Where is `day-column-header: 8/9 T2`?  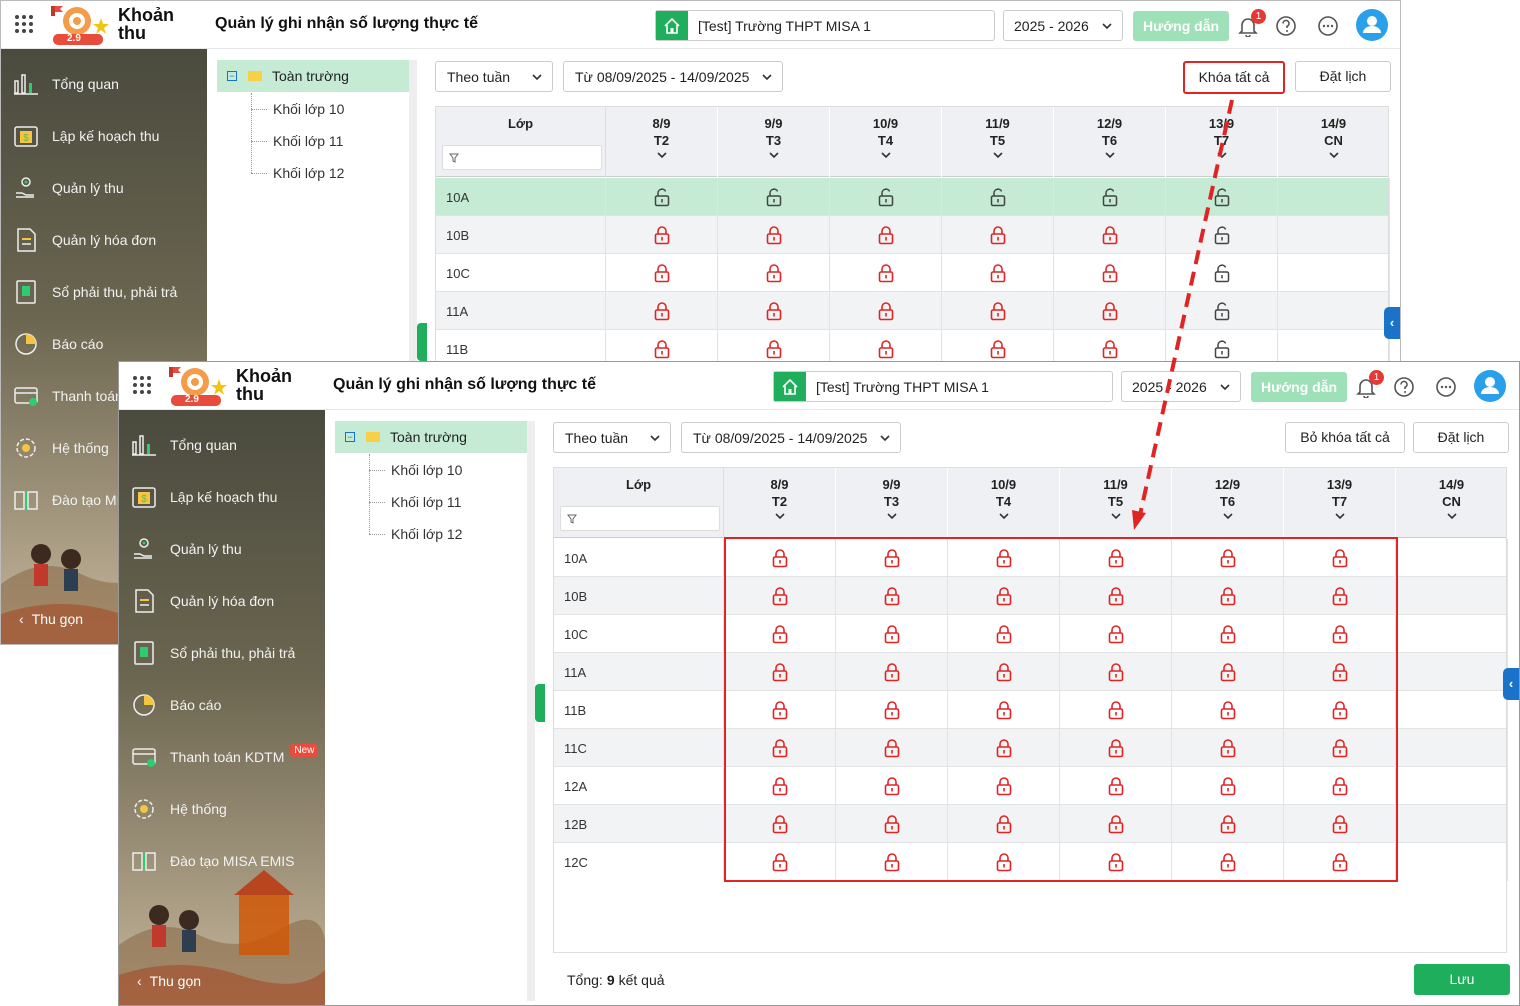 day-column-header: 8/9 T2 is located at coordinates (780, 503).